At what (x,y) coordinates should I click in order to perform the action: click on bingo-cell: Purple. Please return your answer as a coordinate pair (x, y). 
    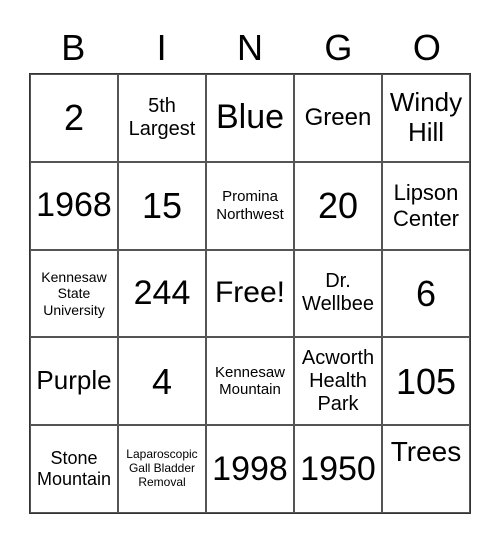
    Looking at the image, I should click on (74, 381).